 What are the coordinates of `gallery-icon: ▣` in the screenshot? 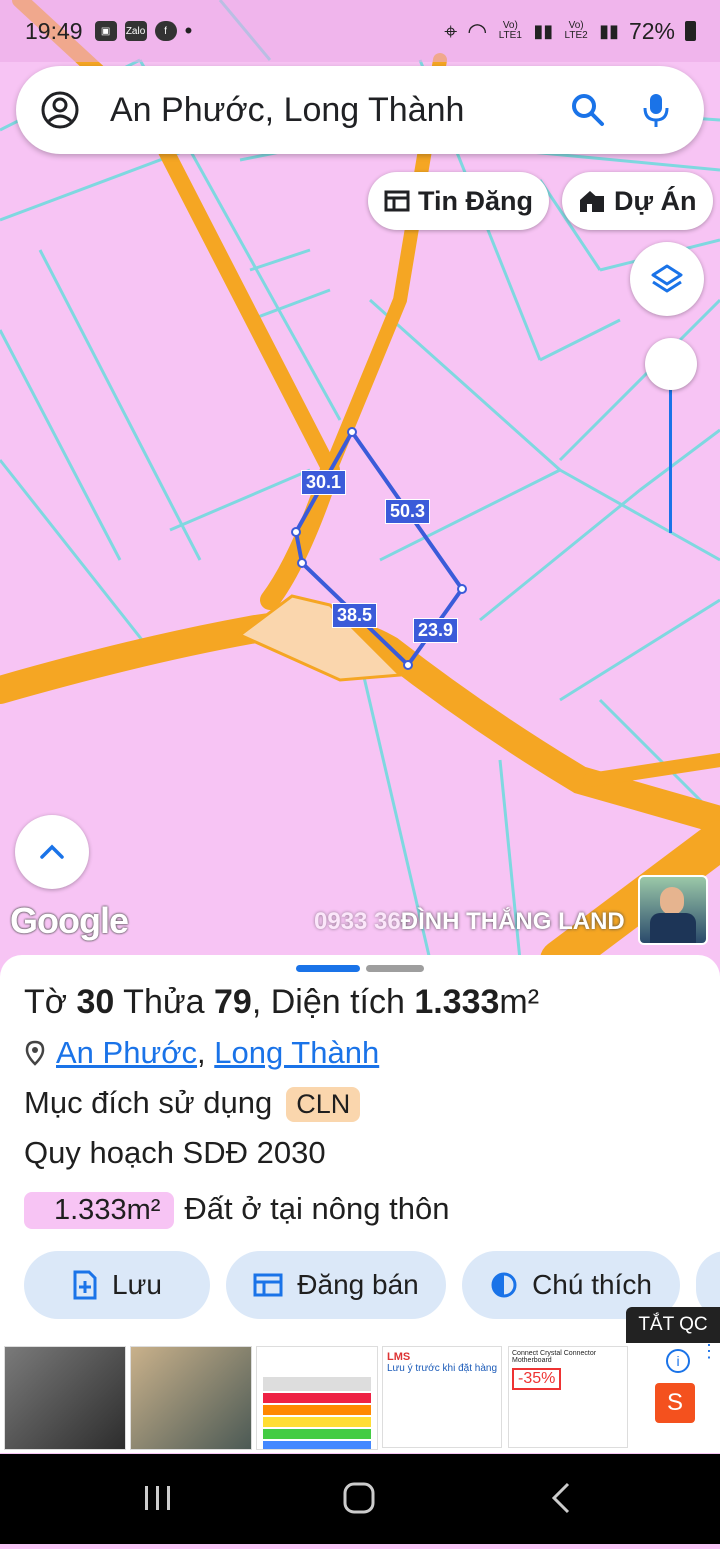 It's located at (105, 31).